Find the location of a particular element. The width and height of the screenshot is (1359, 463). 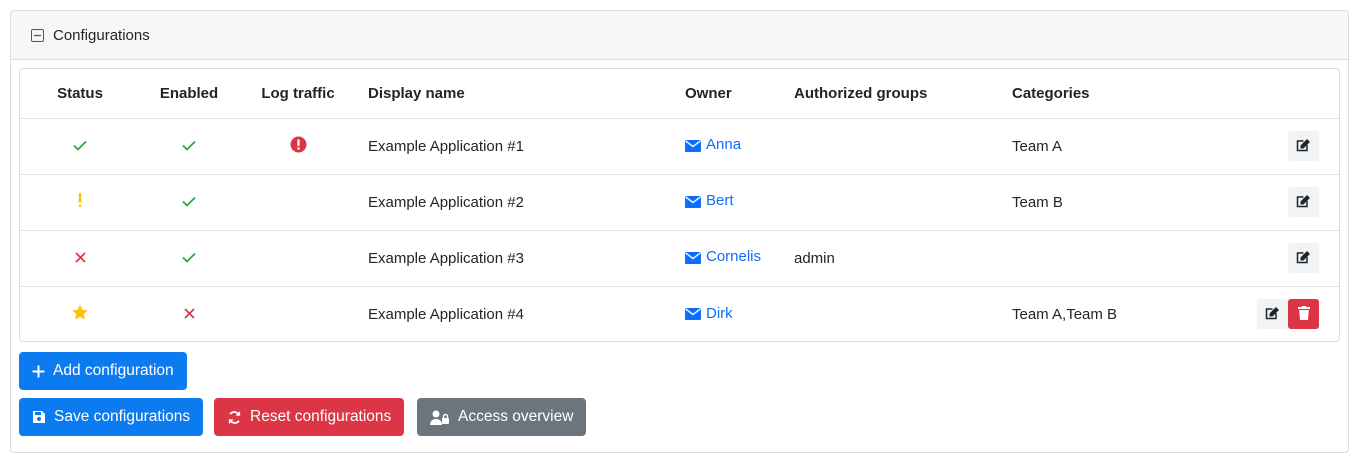

display-name-cell: Example Application #3 is located at coordinates (521, 257).